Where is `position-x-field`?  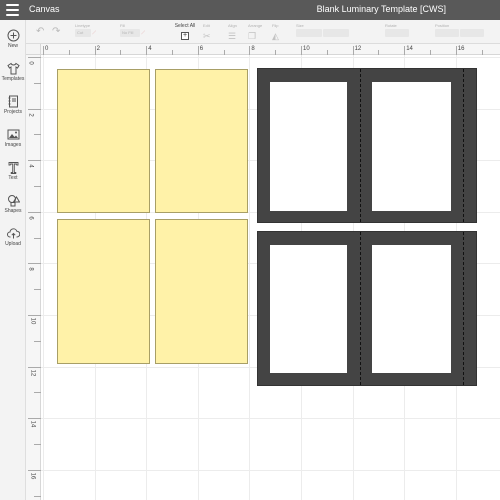
position-x-field is located at coordinates (447, 33).